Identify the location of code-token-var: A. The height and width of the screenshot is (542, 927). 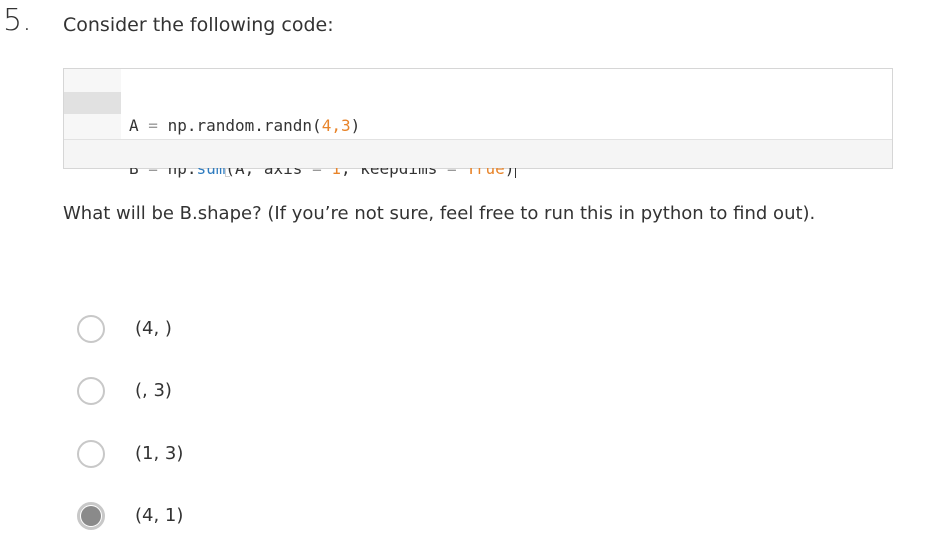
(134, 125).